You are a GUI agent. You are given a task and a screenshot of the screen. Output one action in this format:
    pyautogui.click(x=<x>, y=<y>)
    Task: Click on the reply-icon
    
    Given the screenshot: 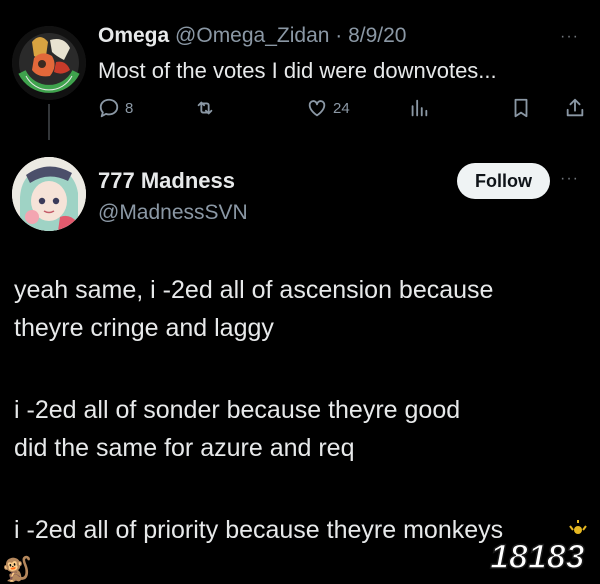 What is the action you would take?
    pyautogui.click(x=109, y=108)
    